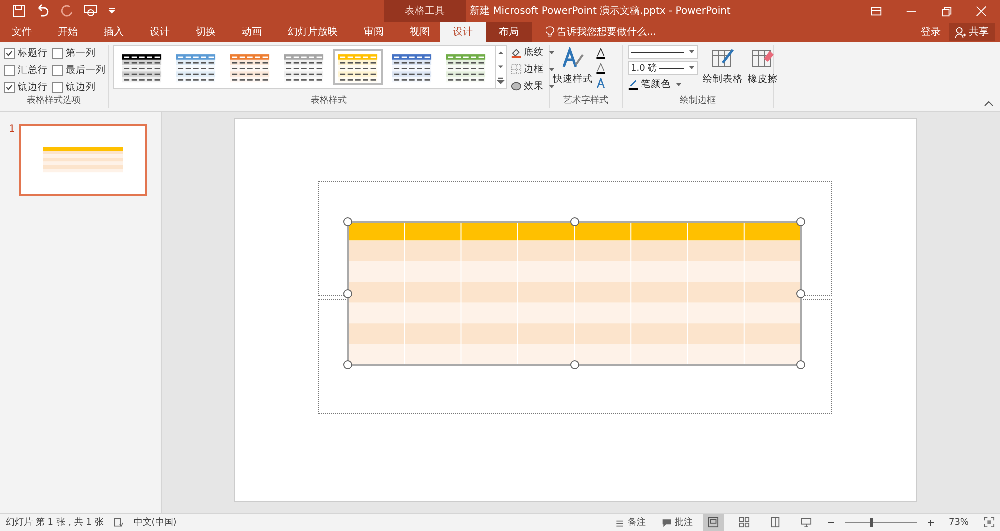  I want to click on ribbon-tab: 动画, so click(252, 32).